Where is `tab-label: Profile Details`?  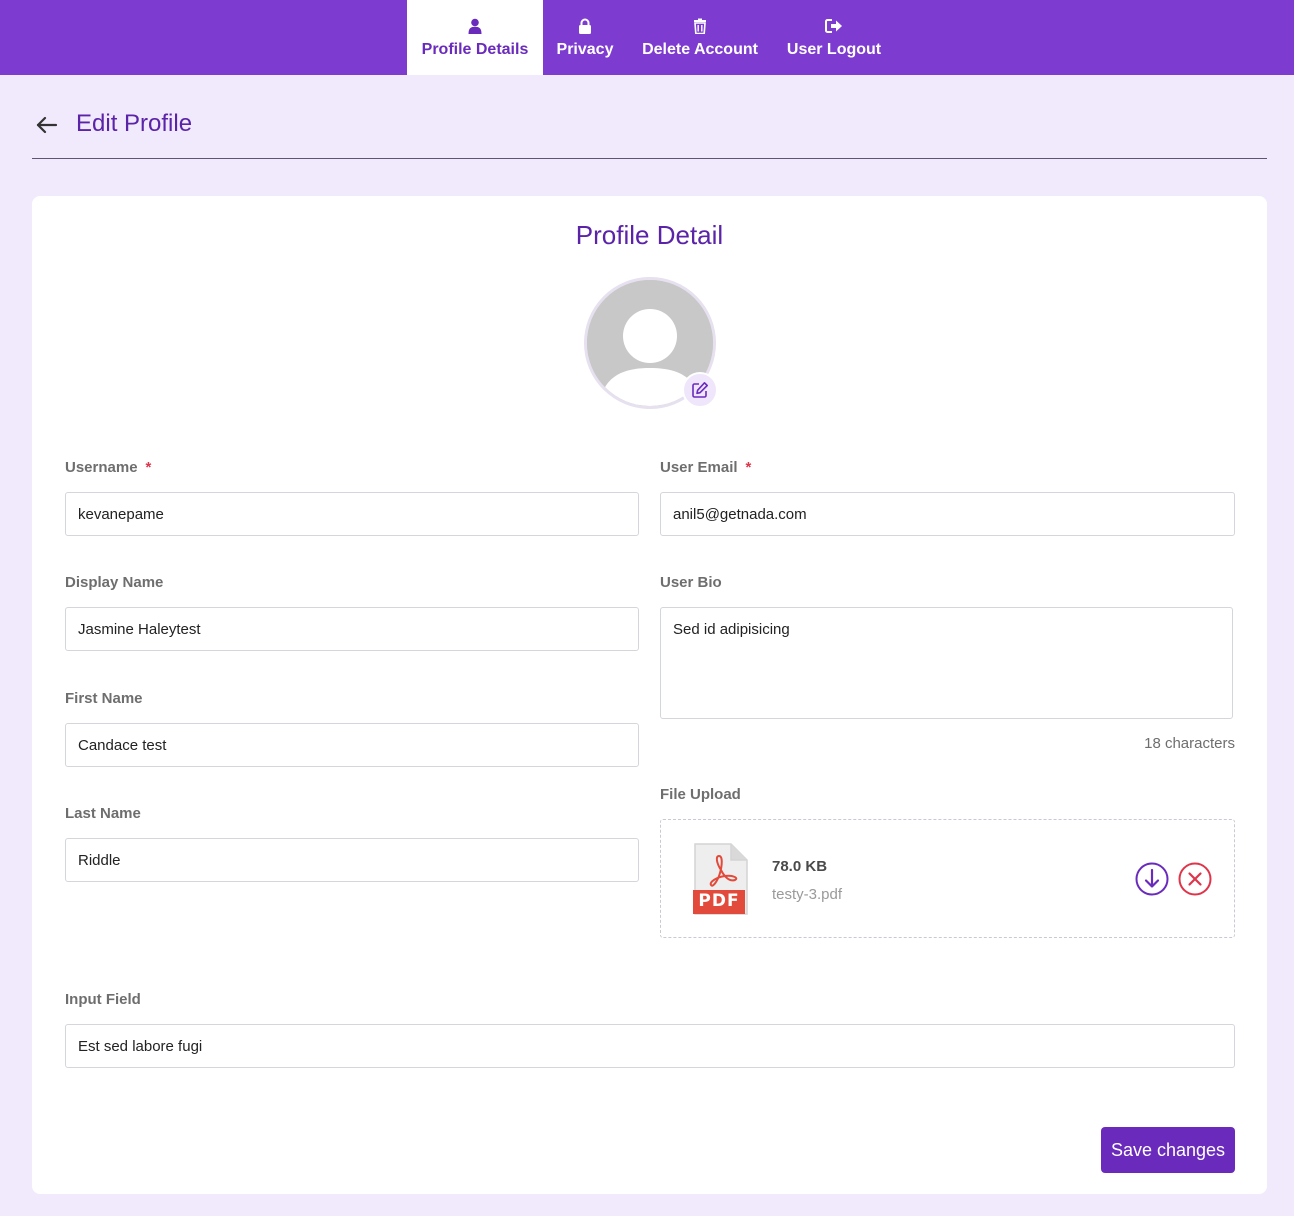 tab-label: Profile Details is located at coordinates (475, 49).